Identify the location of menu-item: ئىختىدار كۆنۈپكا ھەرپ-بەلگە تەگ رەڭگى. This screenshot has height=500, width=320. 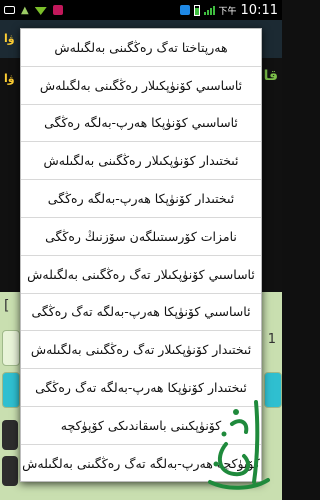
(141, 388).